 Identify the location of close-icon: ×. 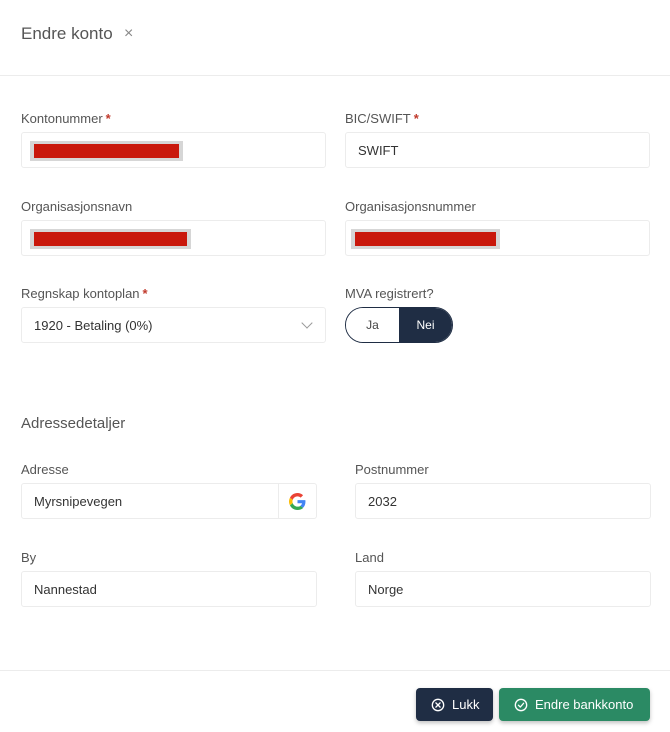
(128, 34).